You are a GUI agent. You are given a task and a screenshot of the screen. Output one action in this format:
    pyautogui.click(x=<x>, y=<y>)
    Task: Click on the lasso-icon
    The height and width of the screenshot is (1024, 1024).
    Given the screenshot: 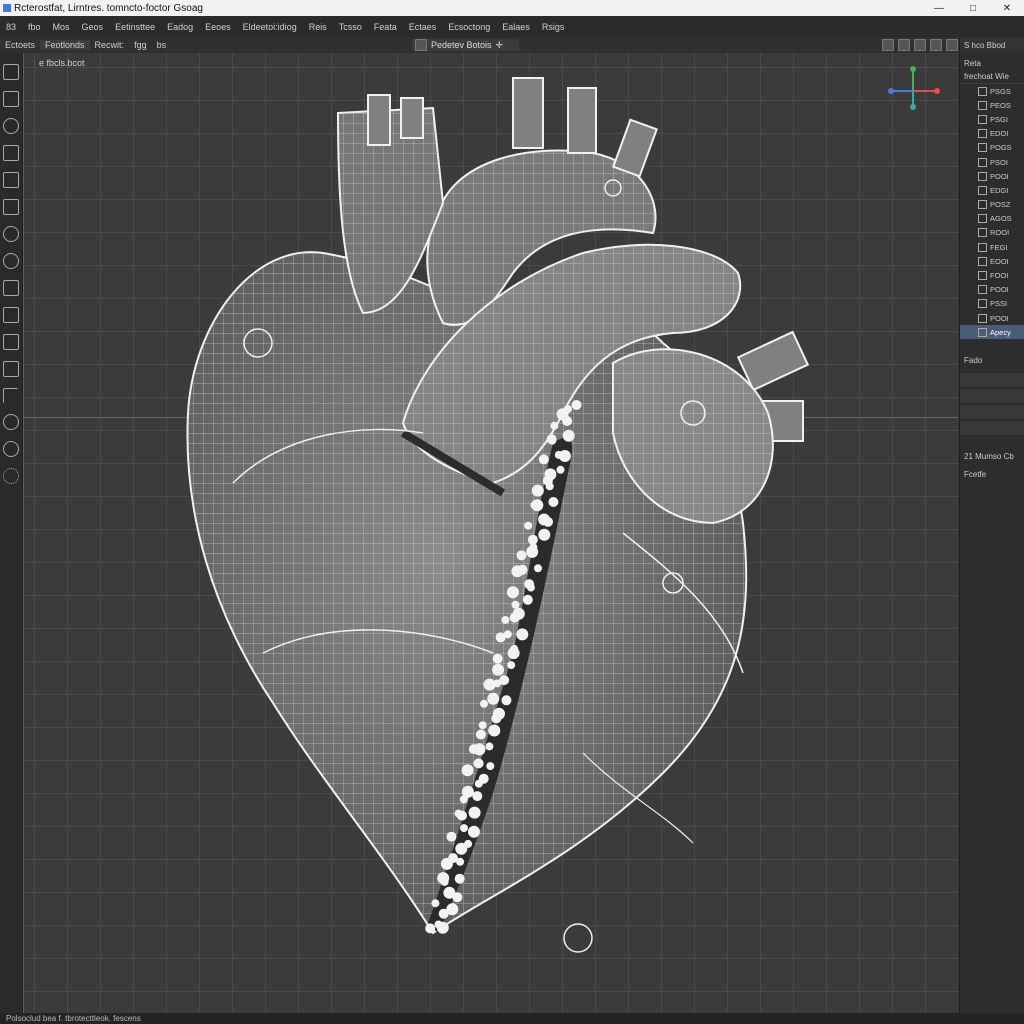 What is the action you would take?
    pyautogui.click(x=11, y=261)
    